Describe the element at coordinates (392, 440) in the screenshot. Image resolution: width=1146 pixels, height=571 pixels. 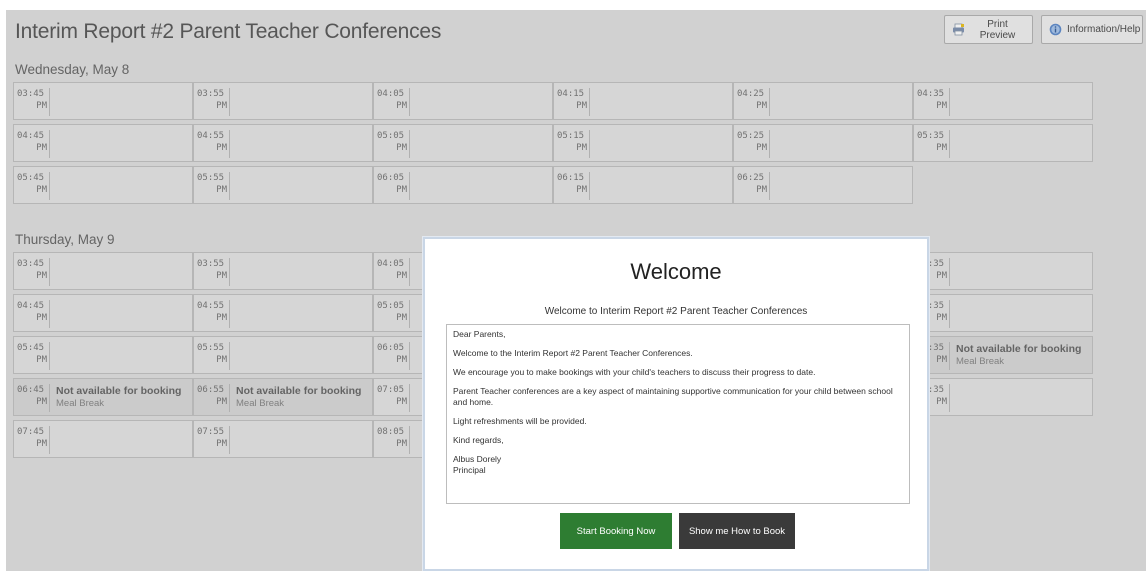
I see `slot-time: 08:05 PM` at that location.